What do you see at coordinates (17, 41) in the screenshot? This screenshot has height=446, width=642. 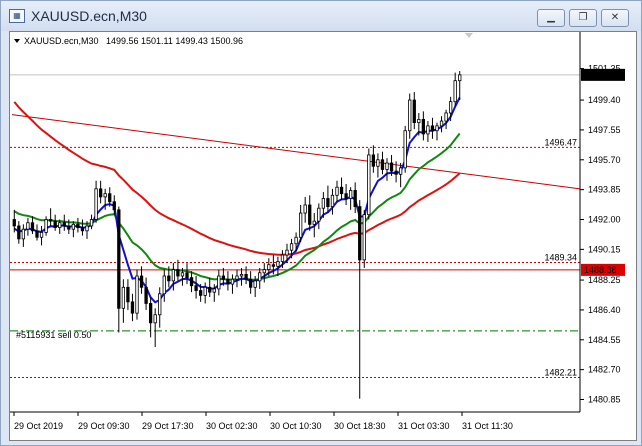 I see `header-dropdown-icon` at bounding box center [17, 41].